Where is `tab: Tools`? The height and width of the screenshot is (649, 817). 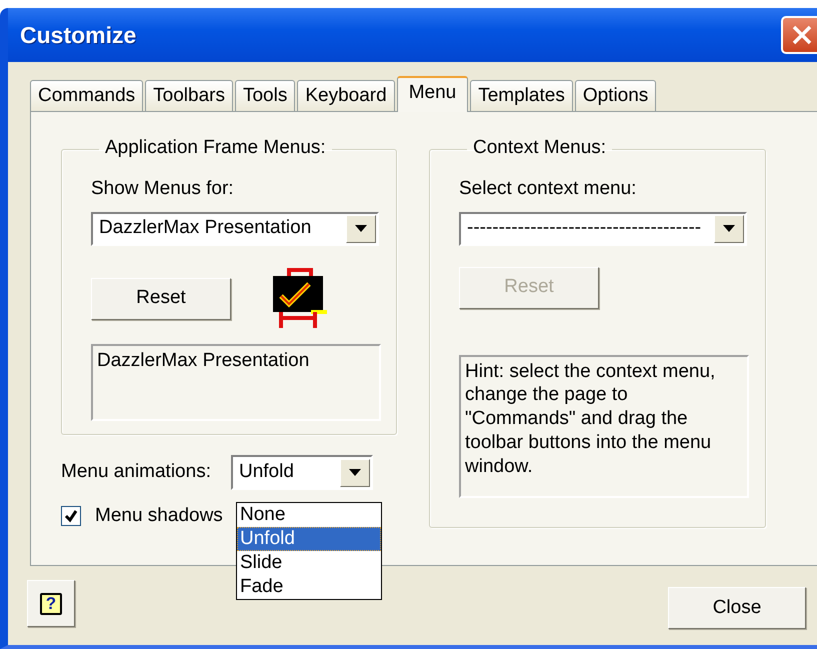 tab: Tools is located at coordinates (265, 95).